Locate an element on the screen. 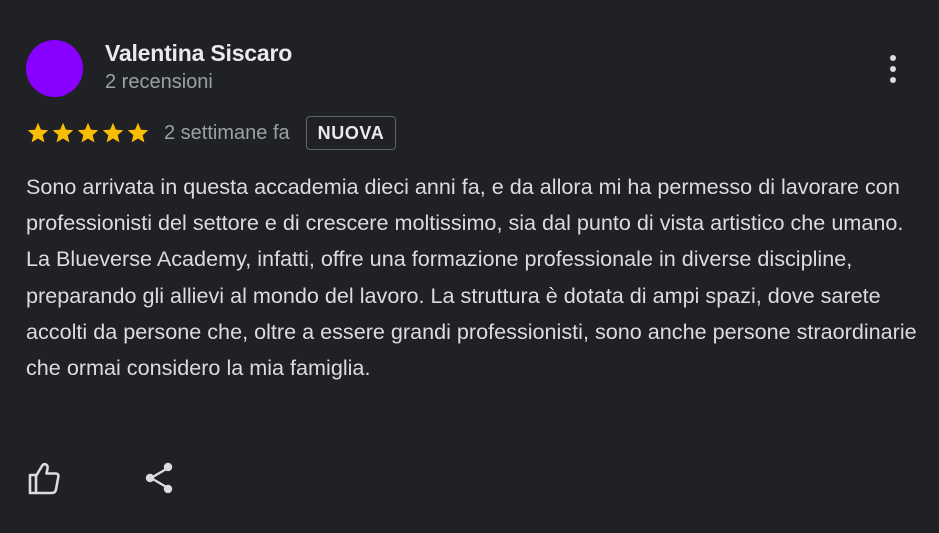 The width and height of the screenshot is (939, 533). like-button is located at coordinates (44, 478).